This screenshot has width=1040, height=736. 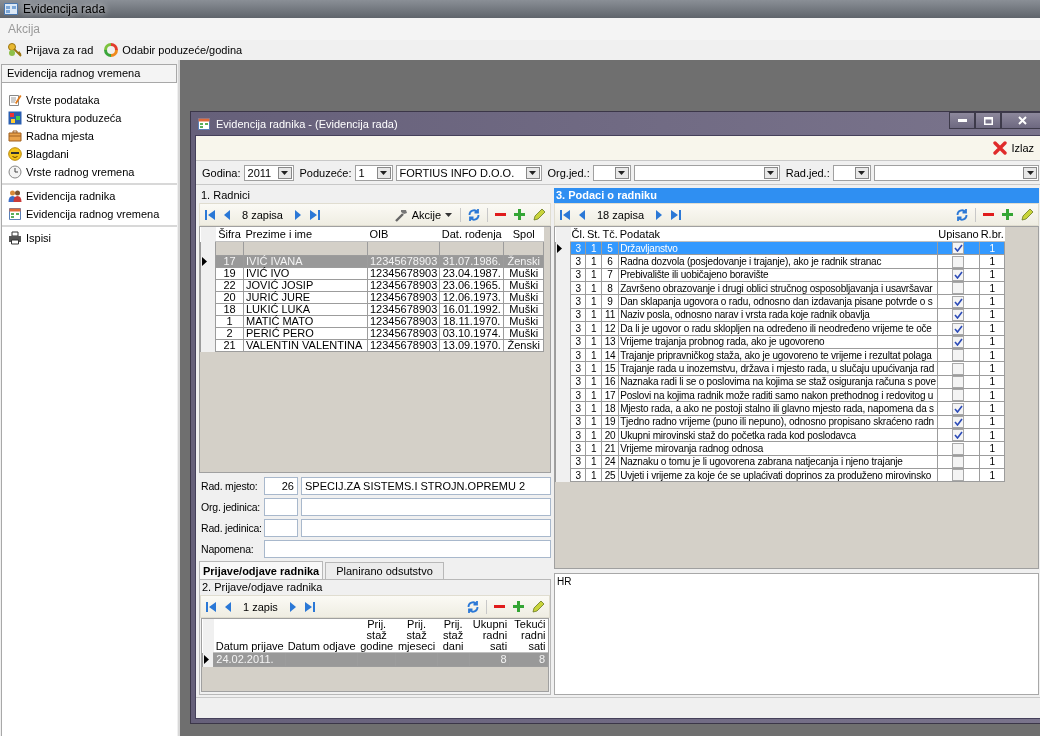 What do you see at coordinates (523, 234) in the screenshot?
I see `column-header: Spol` at bounding box center [523, 234].